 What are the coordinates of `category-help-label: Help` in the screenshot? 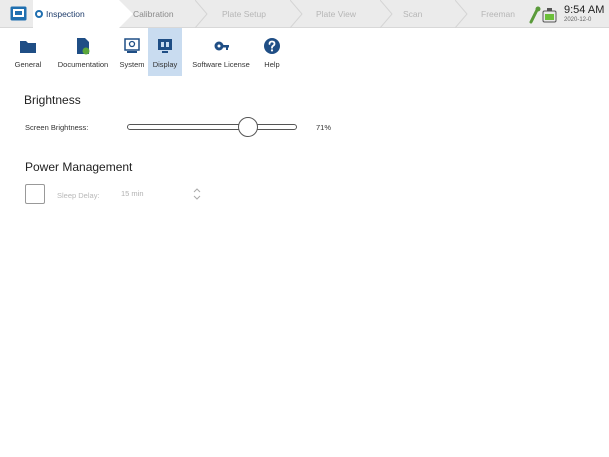 It's located at (272, 64).